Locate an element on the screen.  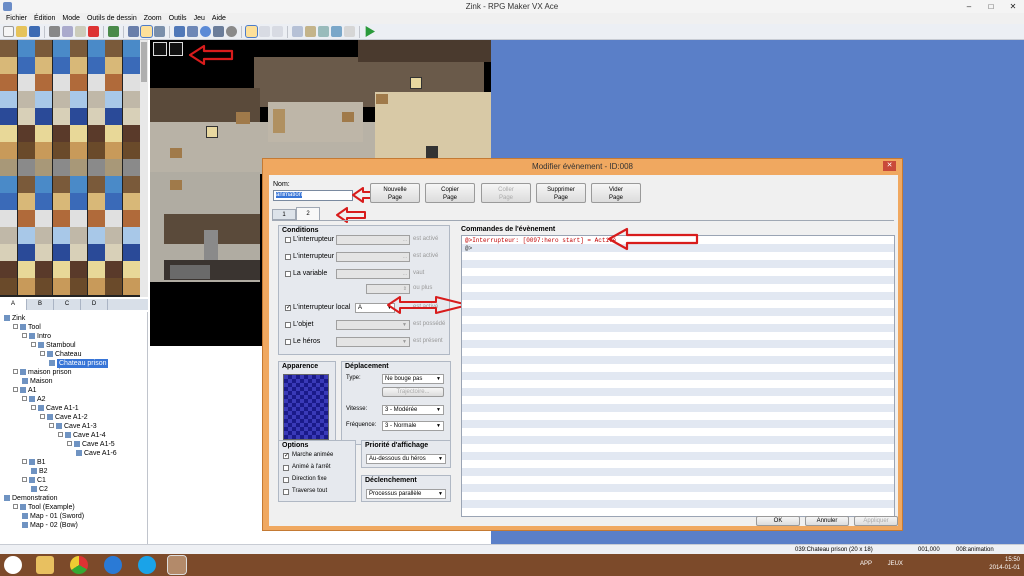
rectangle-icon is located at coordinates (192, 31).